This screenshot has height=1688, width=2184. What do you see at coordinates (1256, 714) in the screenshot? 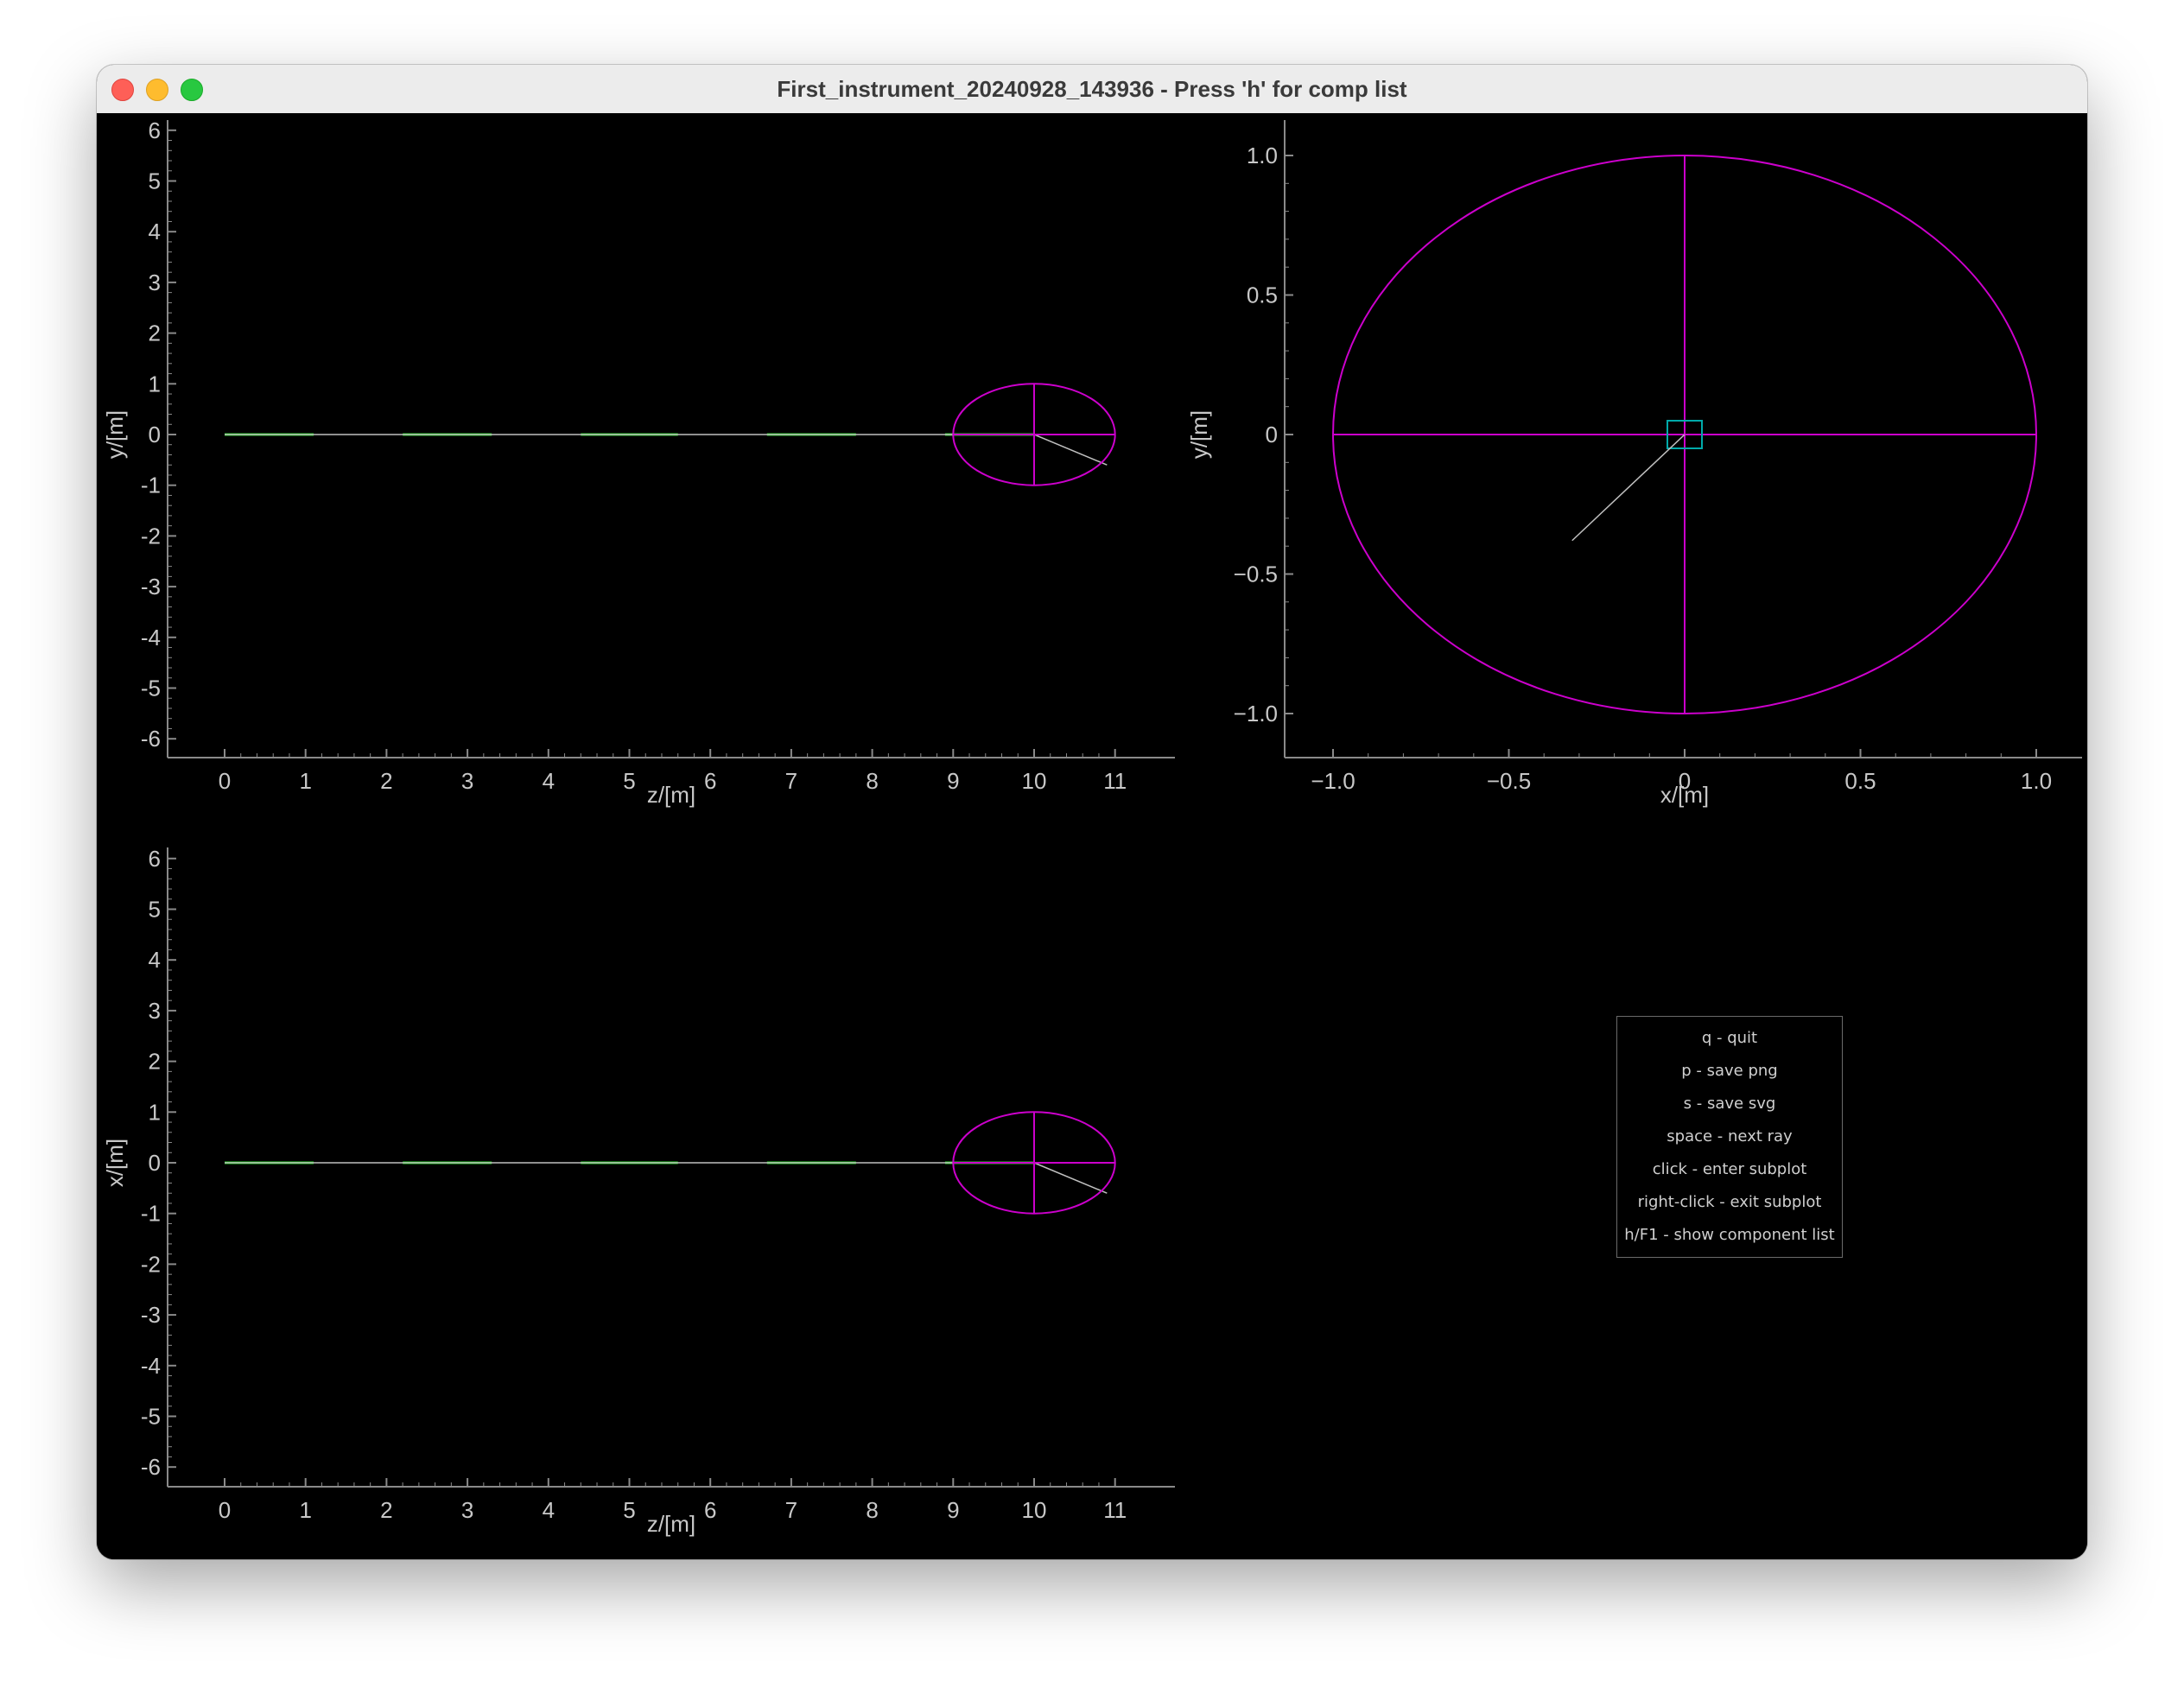
I see `y-tick-label: −1.0` at bounding box center [1256, 714].